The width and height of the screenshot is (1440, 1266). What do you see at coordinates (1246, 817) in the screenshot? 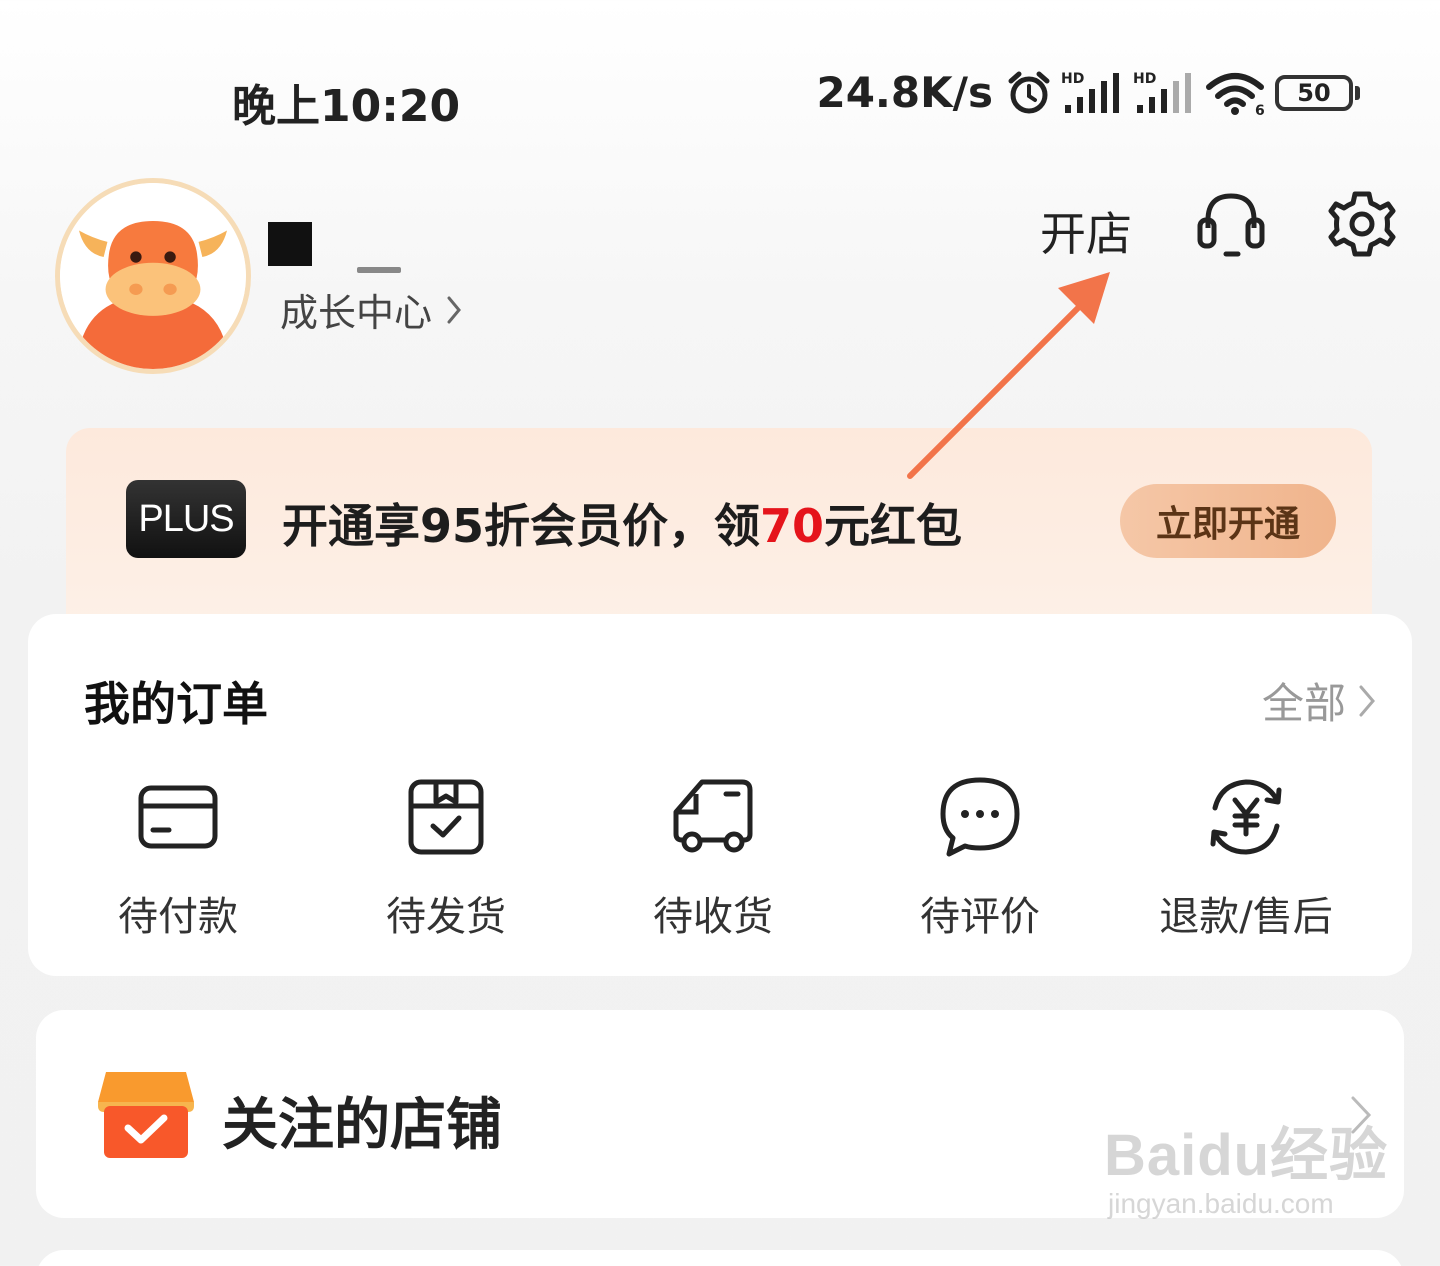
I see `refund-icon` at bounding box center [1246, 817].